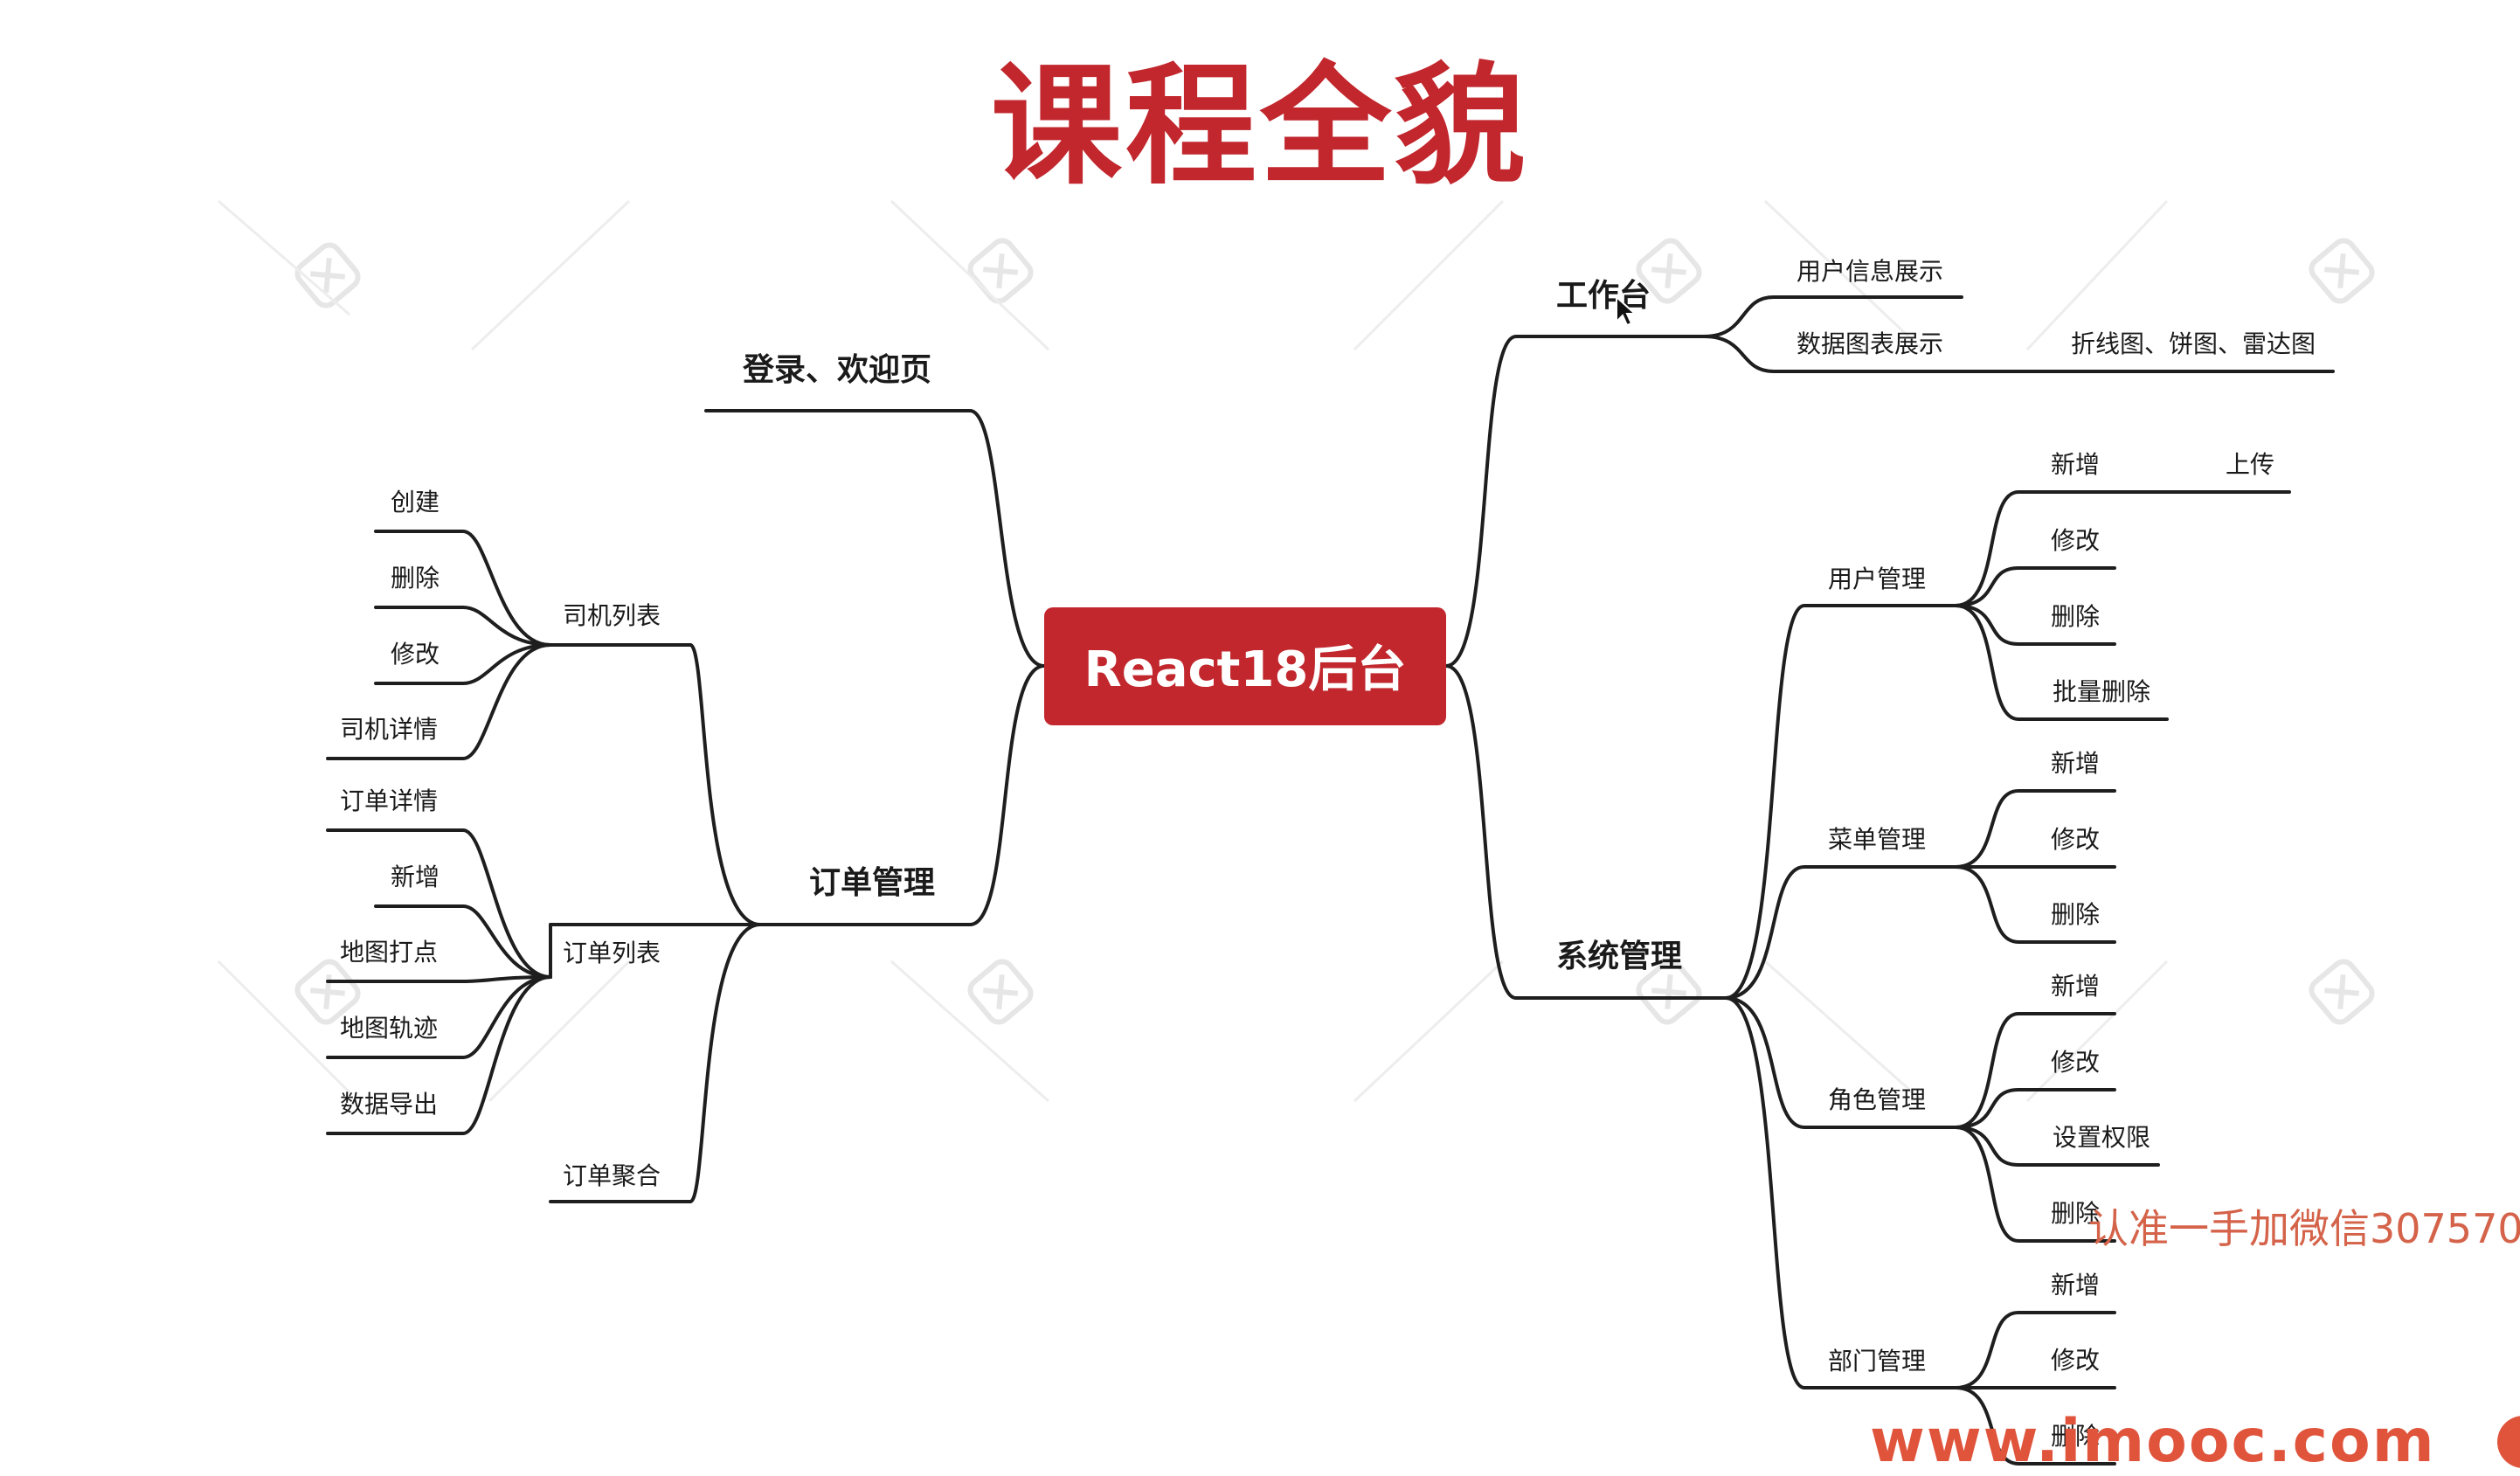 This screenshot has height=1476, width=2520. Describe the element at coordinates (2193, 343) in the screenshot. I see `leaf-chart-types: 折线图、饼图、雷达图` at that location.